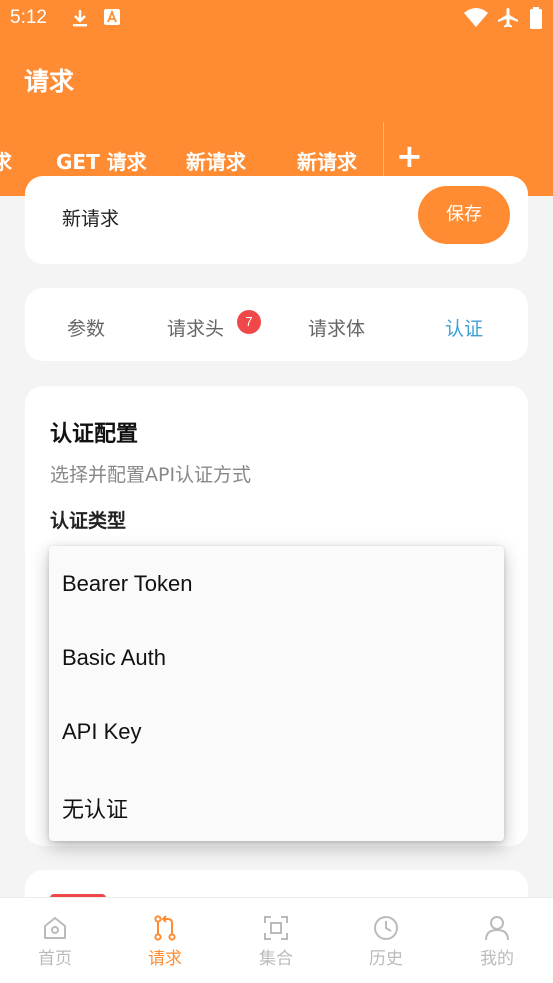 This screenshot has width=553, height=983. I want to click on request-tab-partial: 求, so click(6, 160).